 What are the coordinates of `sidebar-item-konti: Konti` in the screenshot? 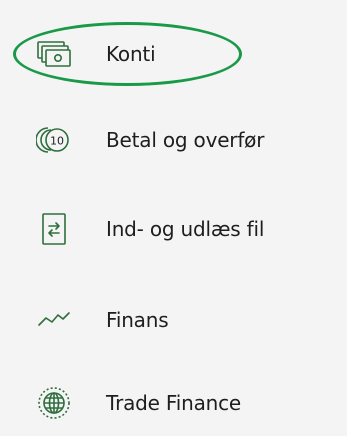 It's located at (173, 54).